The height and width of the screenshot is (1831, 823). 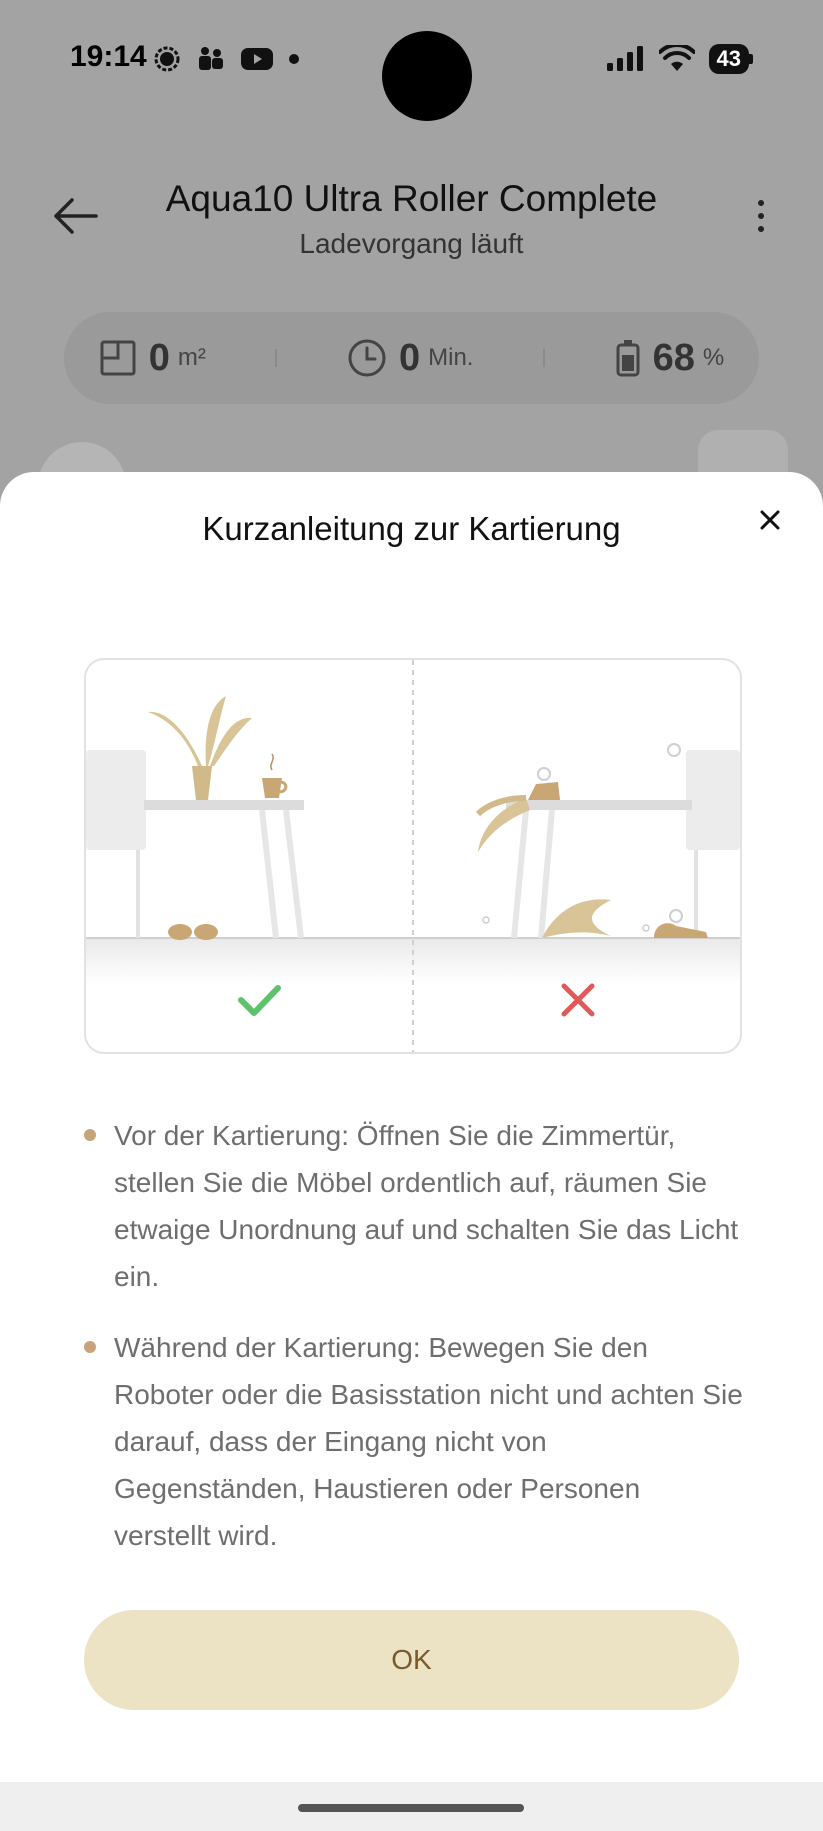 What do you see at coordinates (294, 59) in the screenshot?
I see `dot-icon` at bounding box center [294, 59].